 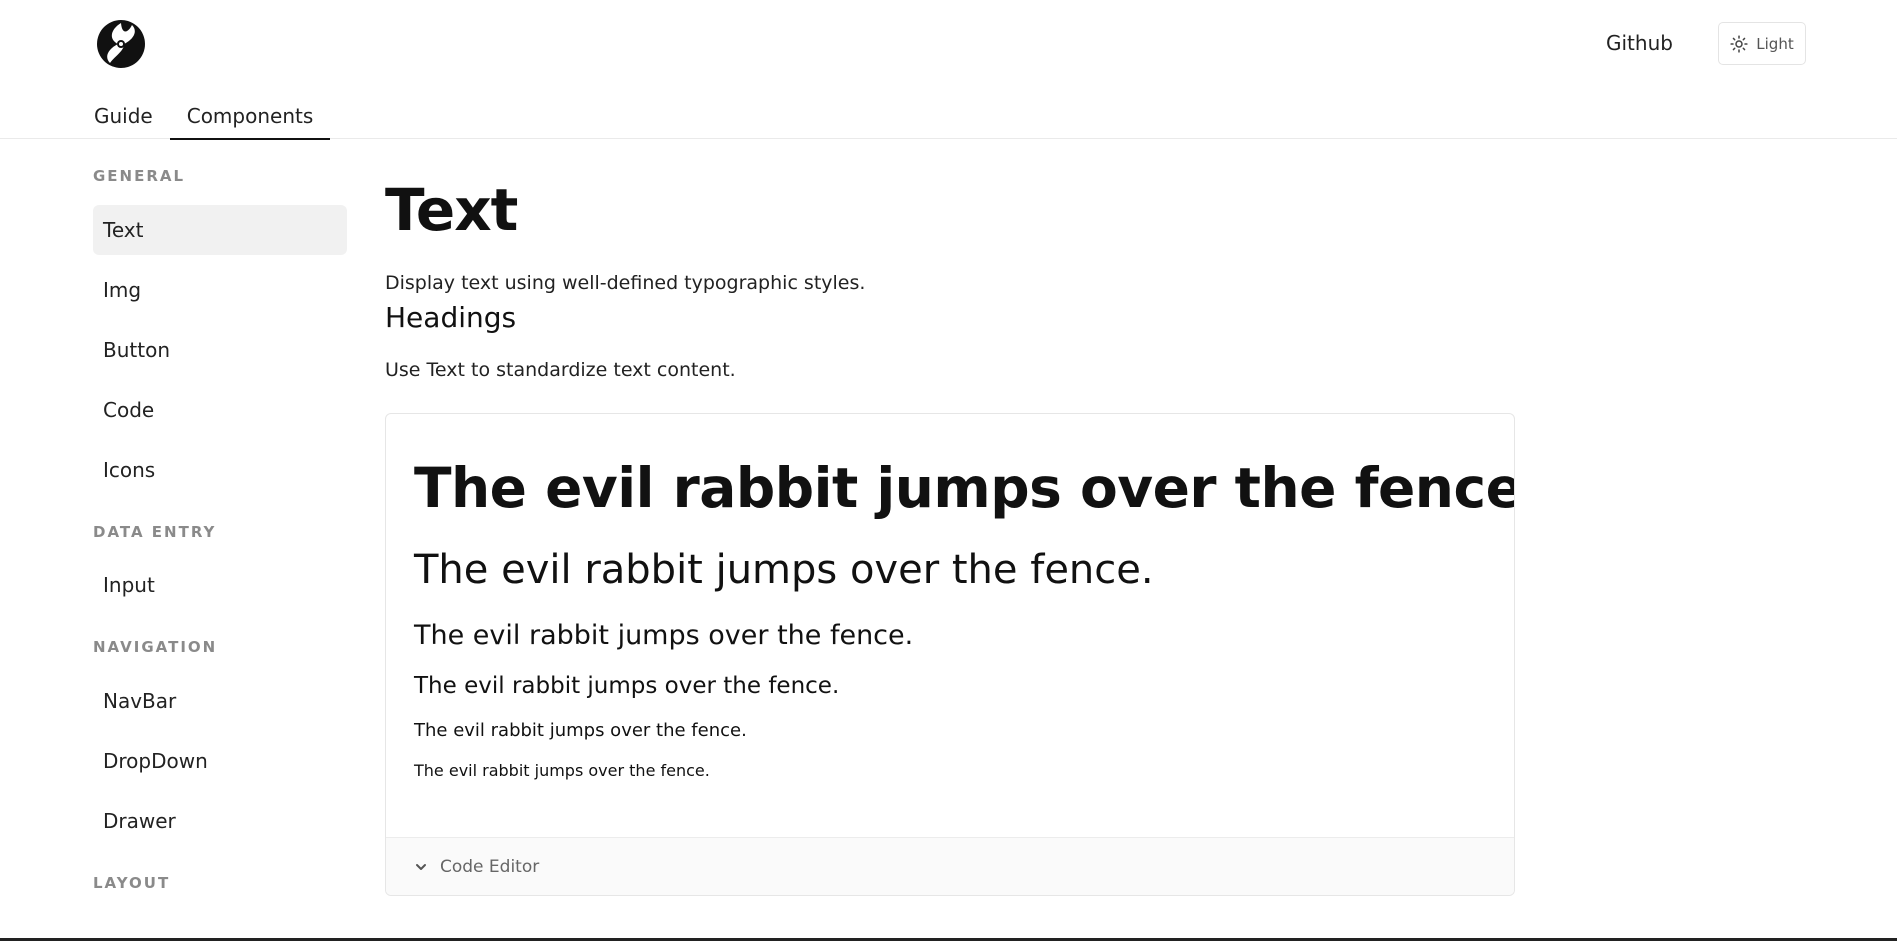 What do you see at coordinates (132, 883) in the screenshot?
I see `sidebar-section-layout: LAYOUT` at bounding box center [132, 883].